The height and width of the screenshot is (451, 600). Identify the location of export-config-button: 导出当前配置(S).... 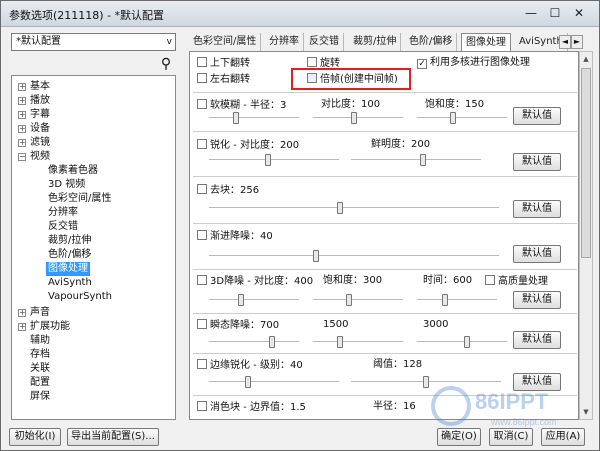
(113, 437).